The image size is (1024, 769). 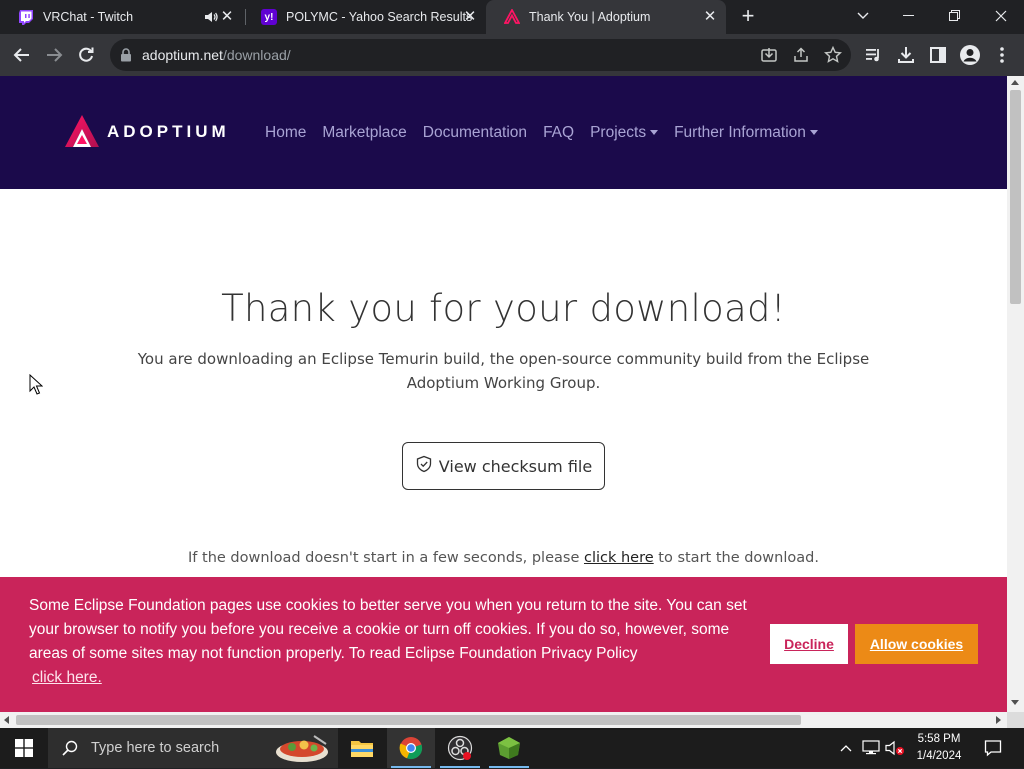 I want to click on allow-cookies-button: Allow cookies, so click(x=916, y=644).